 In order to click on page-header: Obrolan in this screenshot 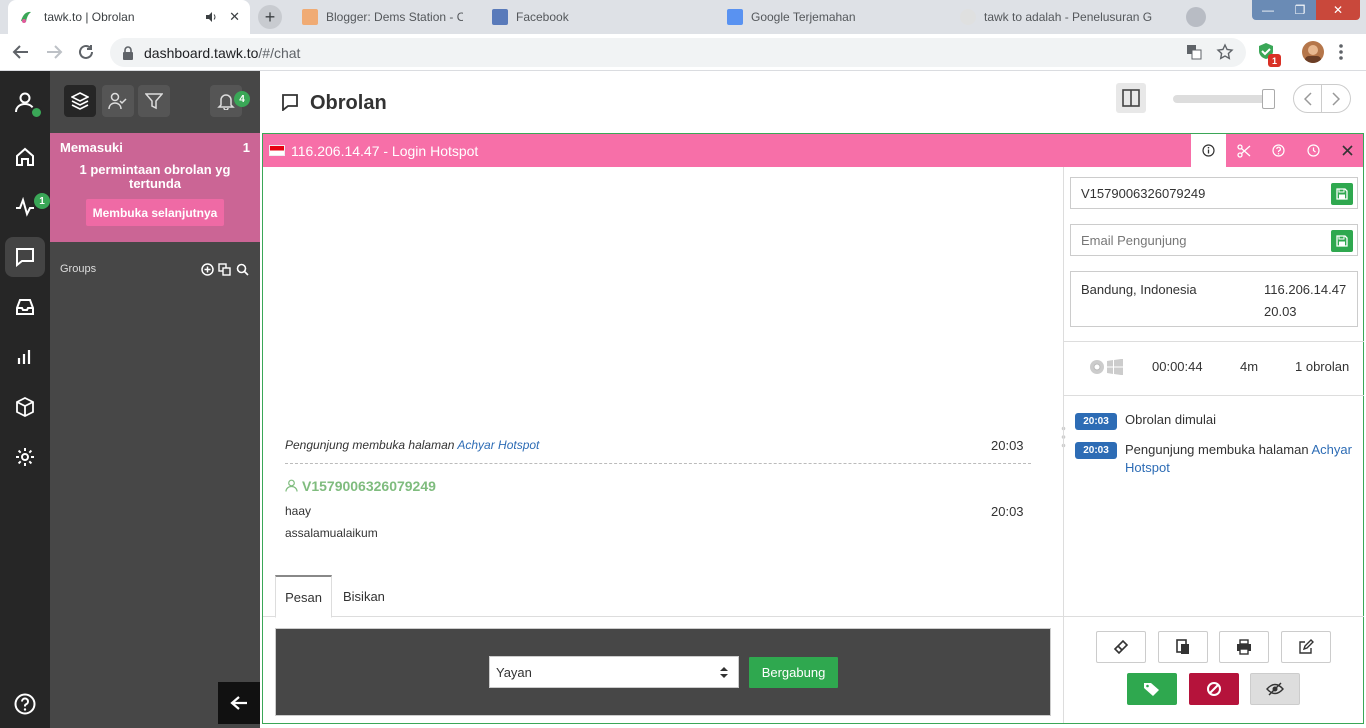, I will do `click(813, 102)`.